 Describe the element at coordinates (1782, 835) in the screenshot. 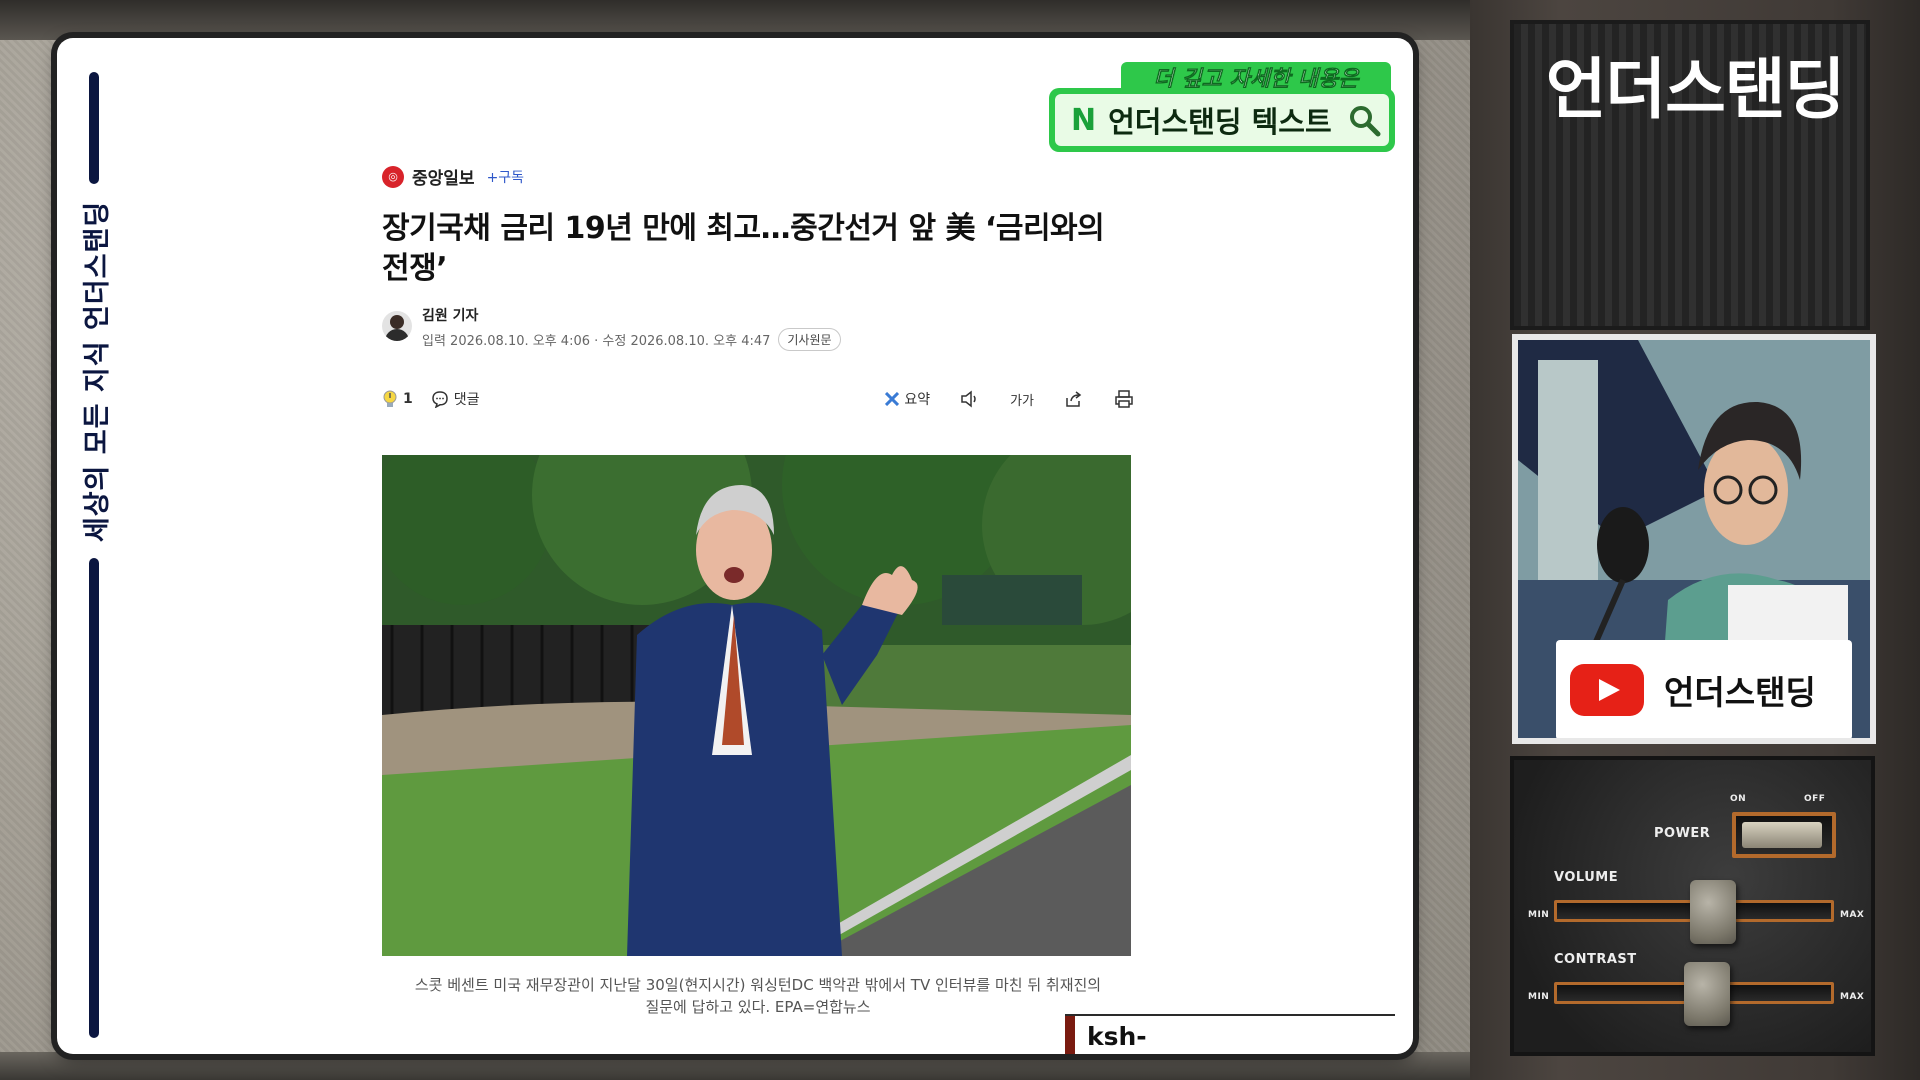

I see `power-switch-lever` at that location.